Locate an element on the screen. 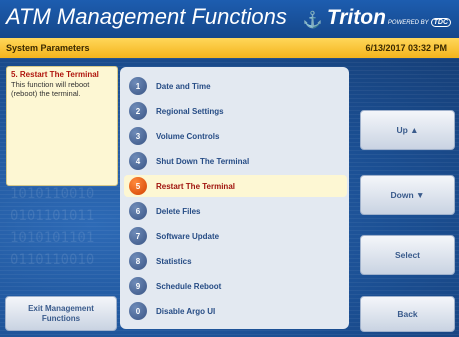 This screenshot has width=459, height=337. exit-management-button: Exit Management Functions is located at coordinates (61, 313).